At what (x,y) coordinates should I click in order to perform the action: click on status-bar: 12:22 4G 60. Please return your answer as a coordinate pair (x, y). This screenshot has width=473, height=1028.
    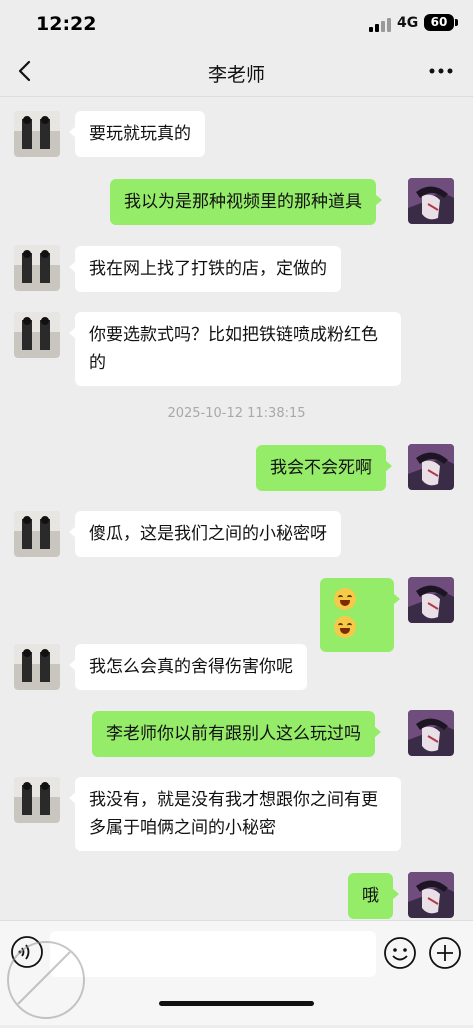
    Looking at the image, I should click on (236, 24).